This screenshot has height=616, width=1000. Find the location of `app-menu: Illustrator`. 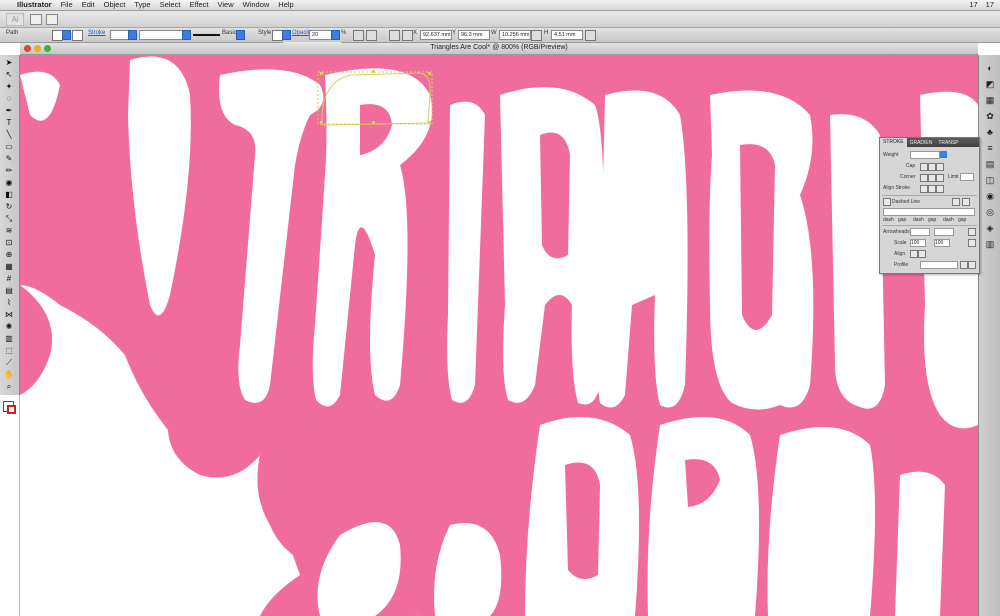

app-menu: Illustrator is located at coordinates (34, 5).